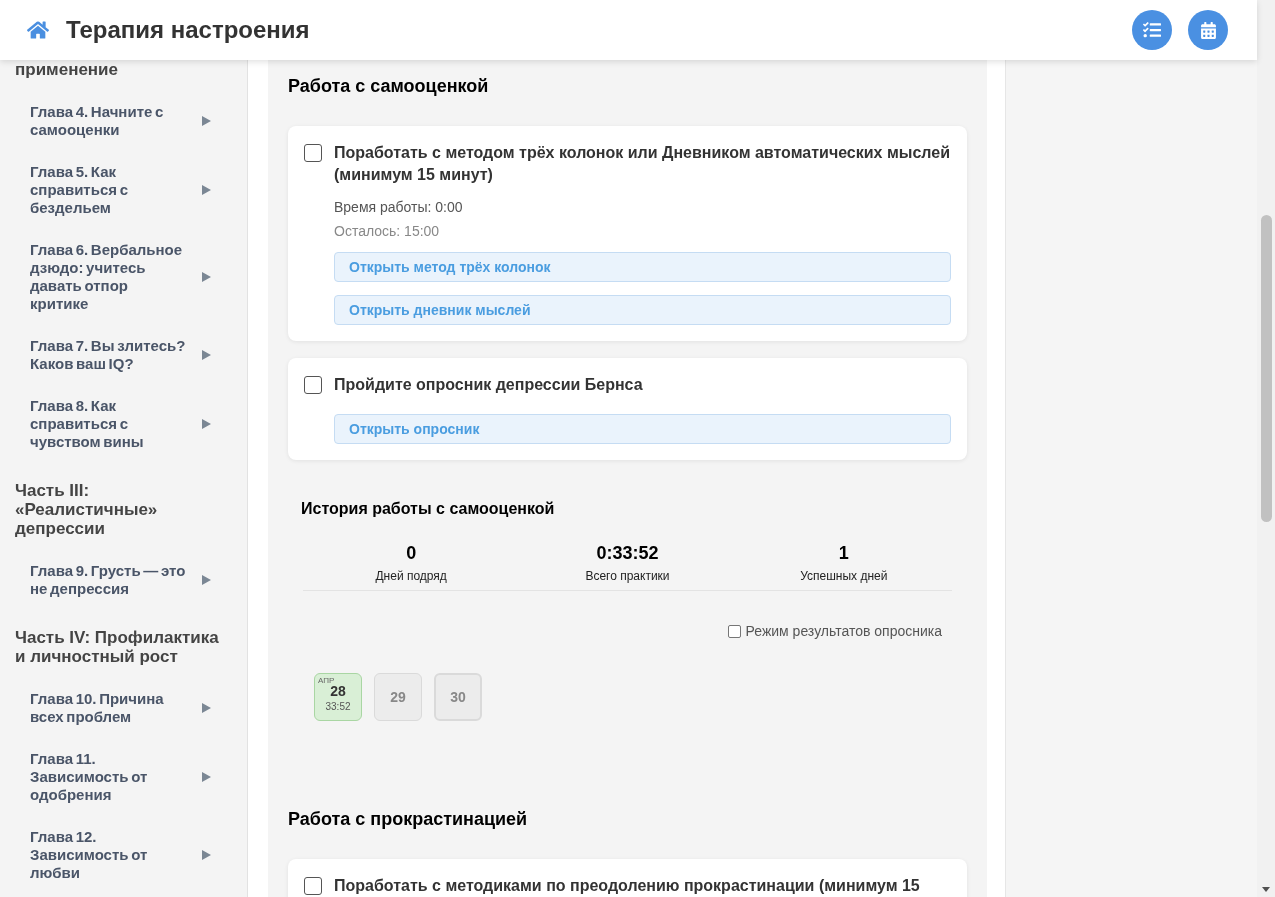 Image resolution: width=1275 pixels, height=897 pixels. Describe the element at coordinates (642, 164) in the screenshot. I see `task-title: Поработать с методом трёх колонок или Дневником автоматических мыслей (минимум 15 минут)` at that location.